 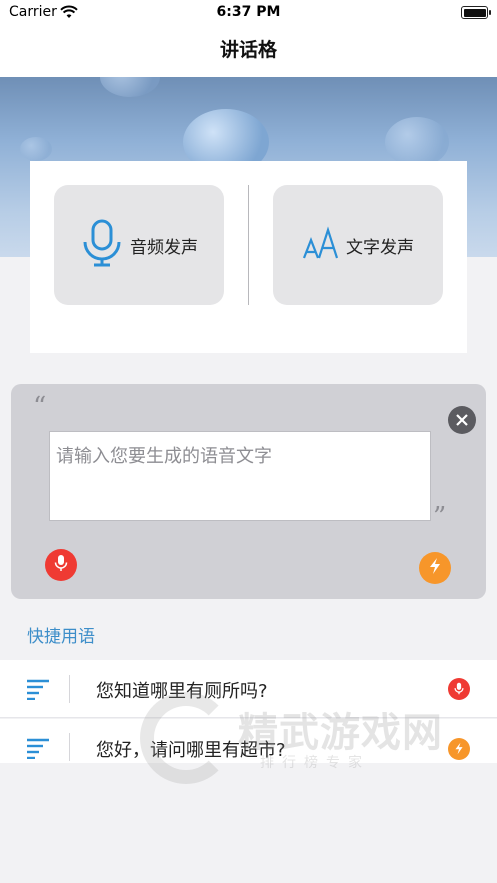 What do you see at coordinates (240, 476) in the screenshot?
I see `speech-text-input` at bounding box center [240, 476].